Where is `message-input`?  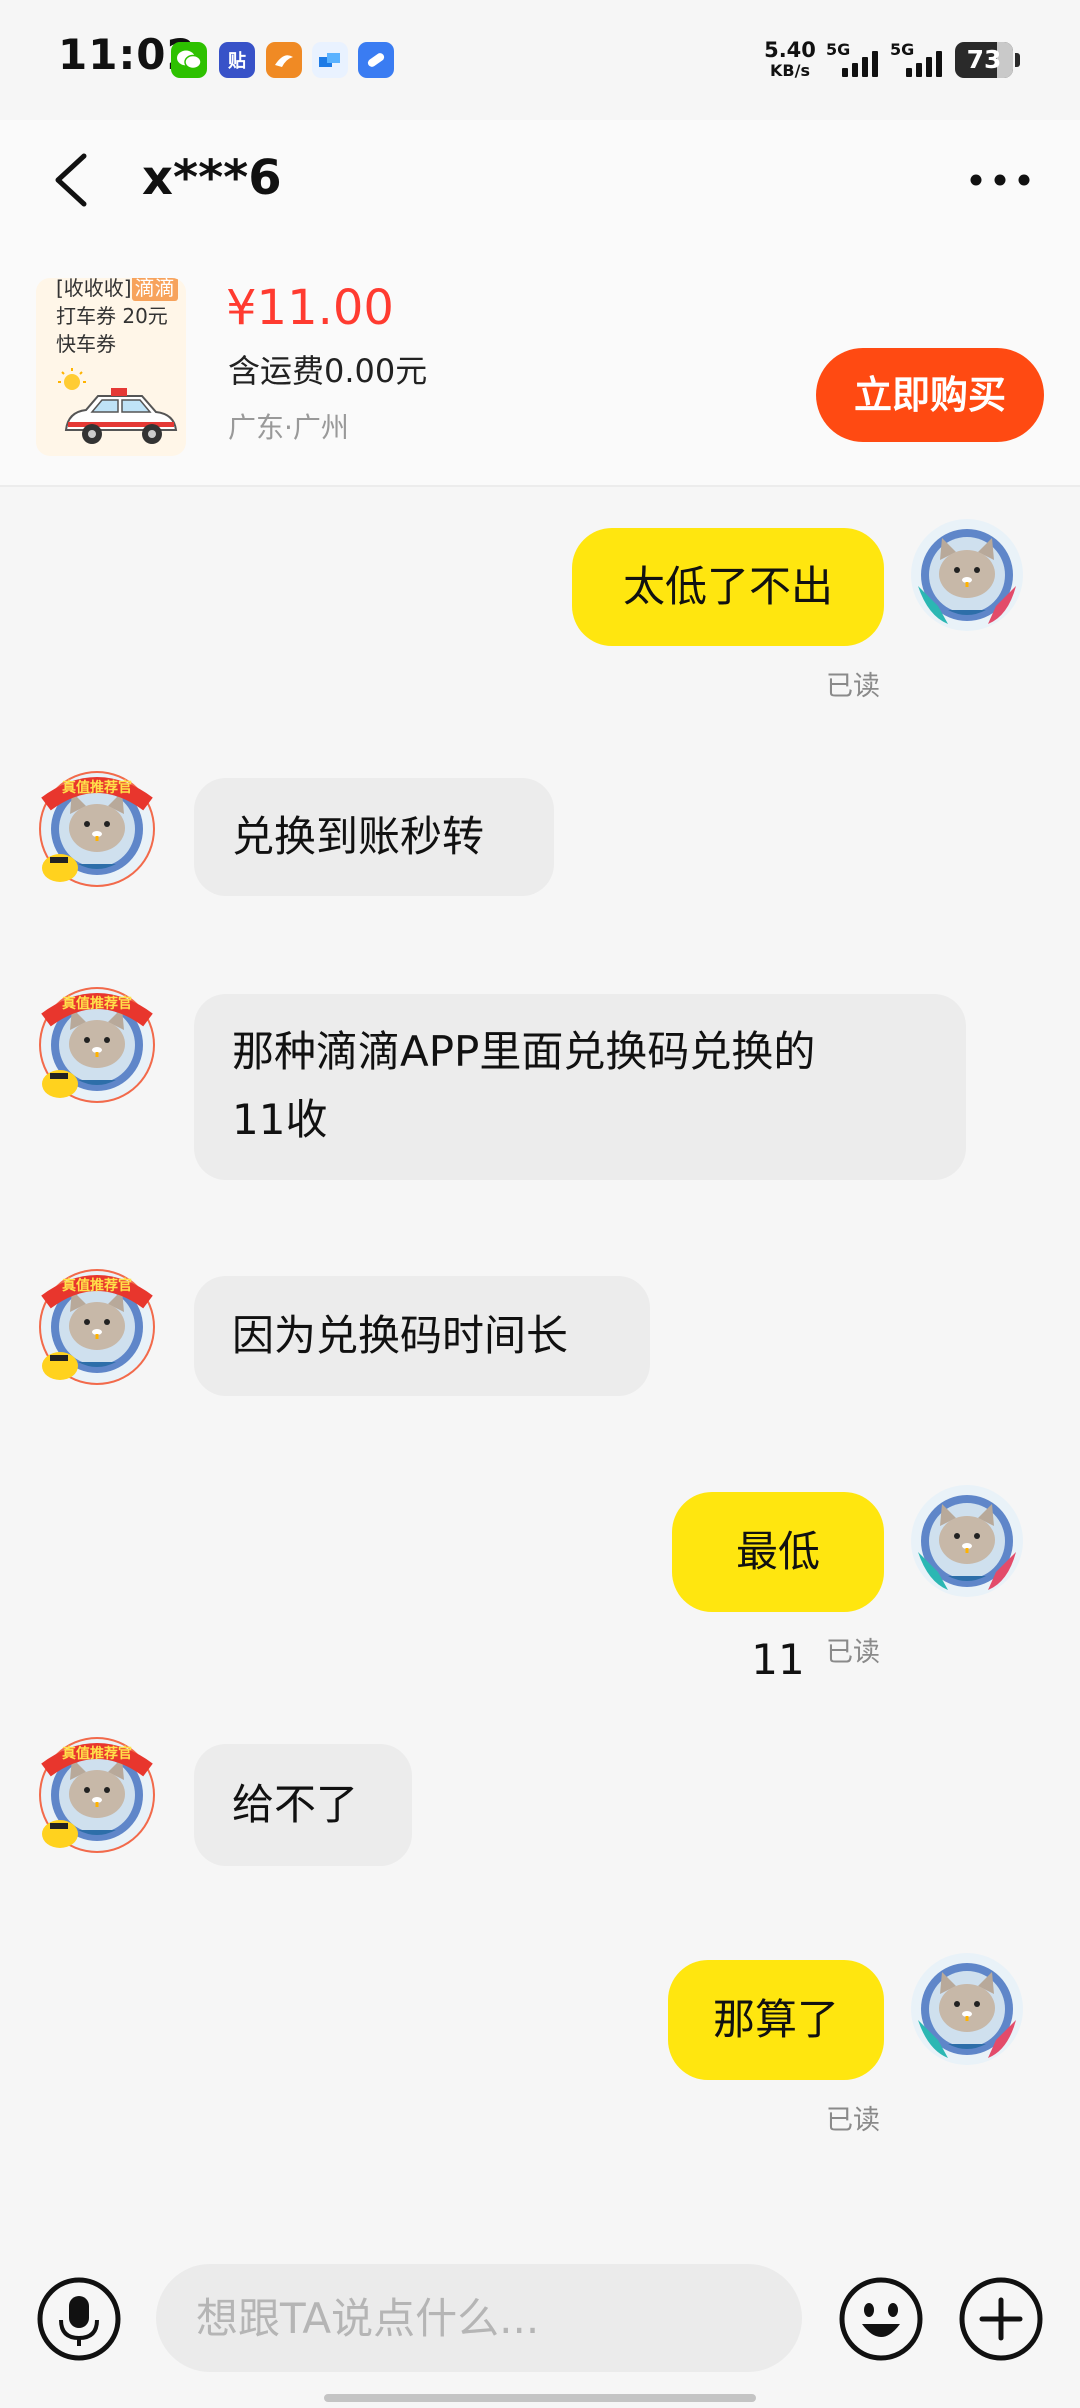
message-input is located at coordinates (479, 2318).